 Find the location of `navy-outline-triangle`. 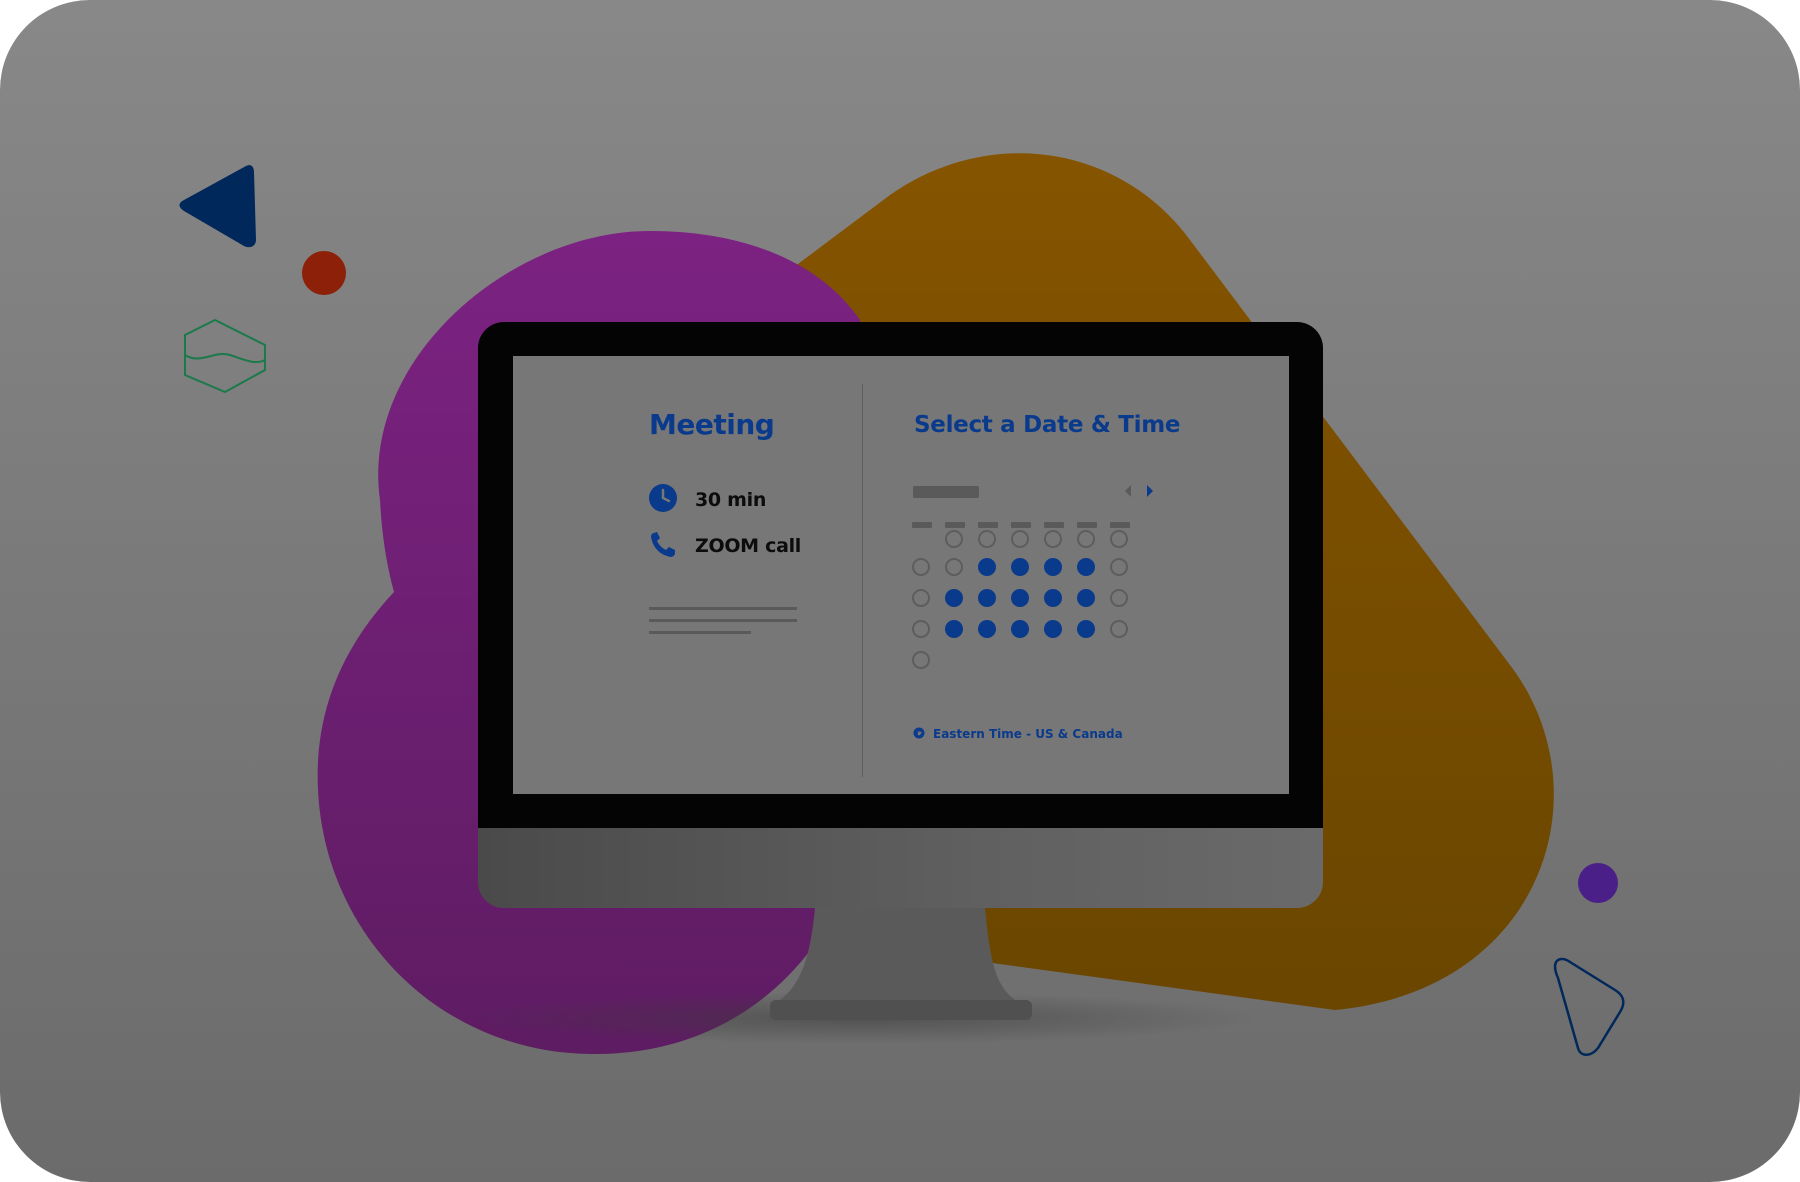

navy-outline-triangle is located at coordinates (1589, 1006).